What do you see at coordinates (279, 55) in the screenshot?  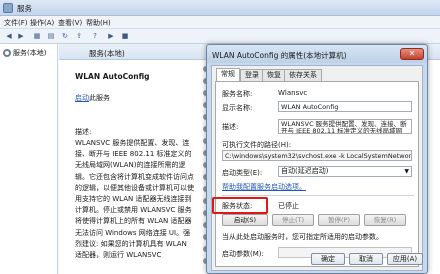 I see `dialog-title: WLAN AutoConfig 的属性(本地计算机)` at bounding box center [279, 55].